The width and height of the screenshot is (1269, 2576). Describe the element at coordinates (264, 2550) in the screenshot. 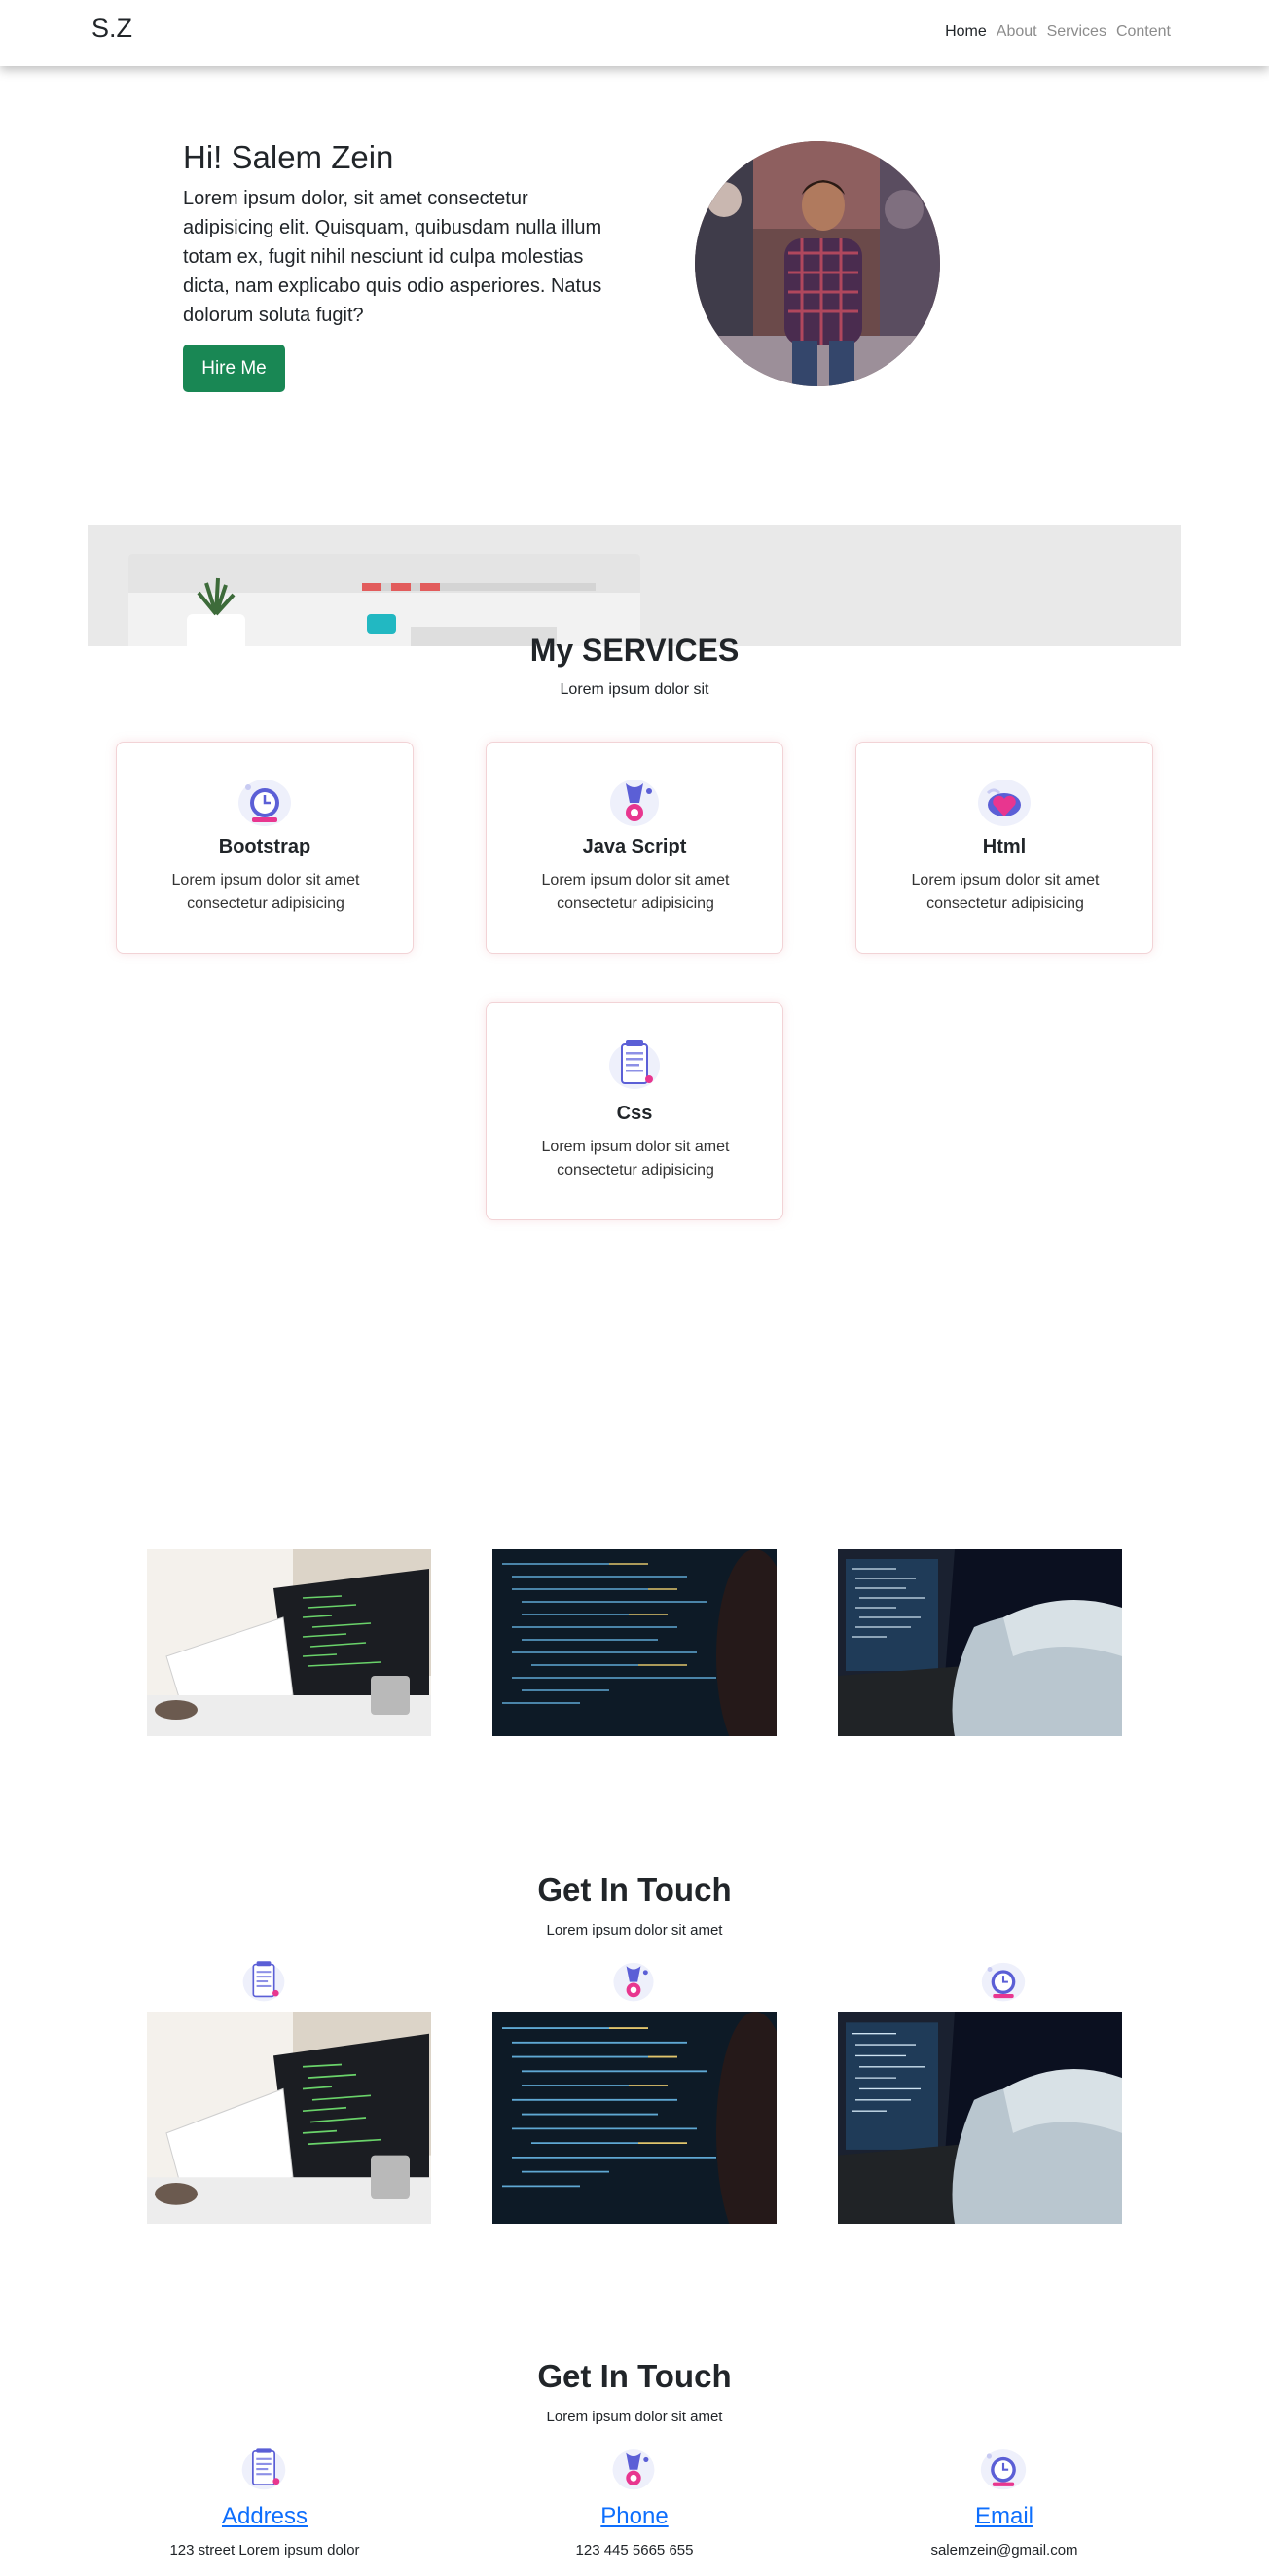

I see `address-value: 123 street Lorem ipsum dolor` at that location.